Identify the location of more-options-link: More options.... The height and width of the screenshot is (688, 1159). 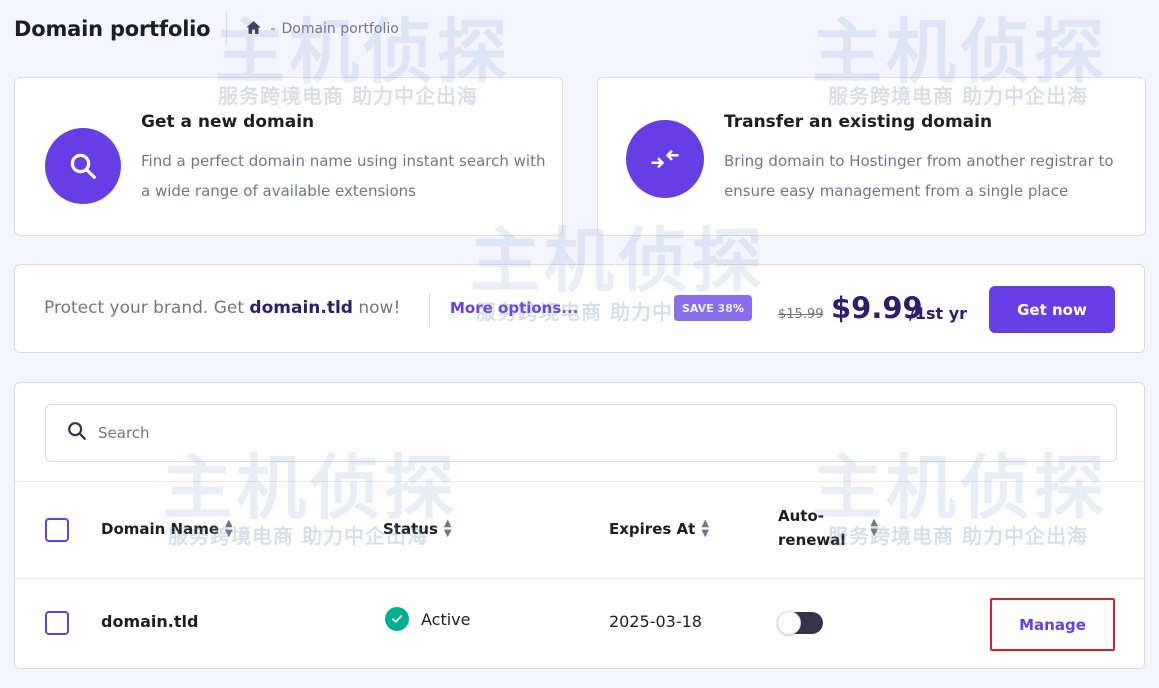
(514, 308).